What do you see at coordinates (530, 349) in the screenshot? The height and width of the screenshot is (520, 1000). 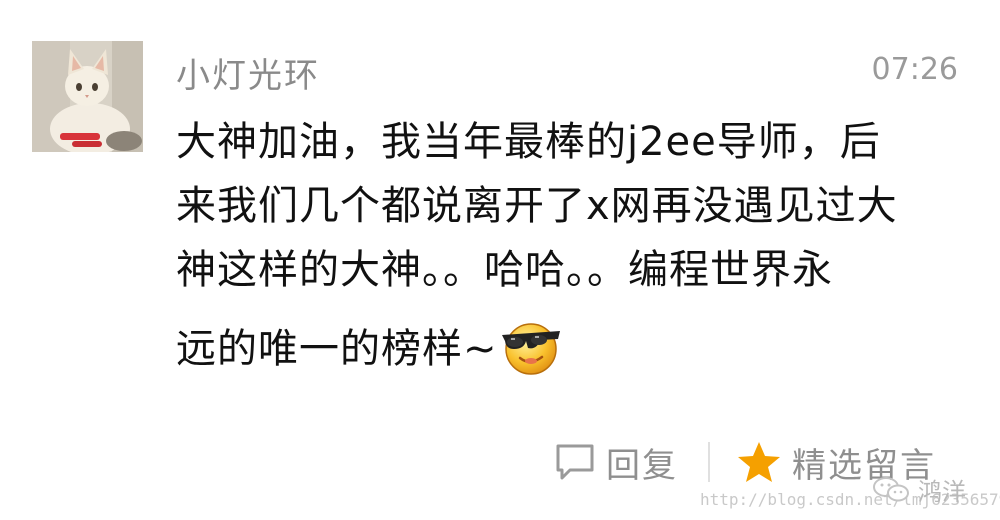 I see `sunglasses-smile-emoji` at bounding box center [530, 349].